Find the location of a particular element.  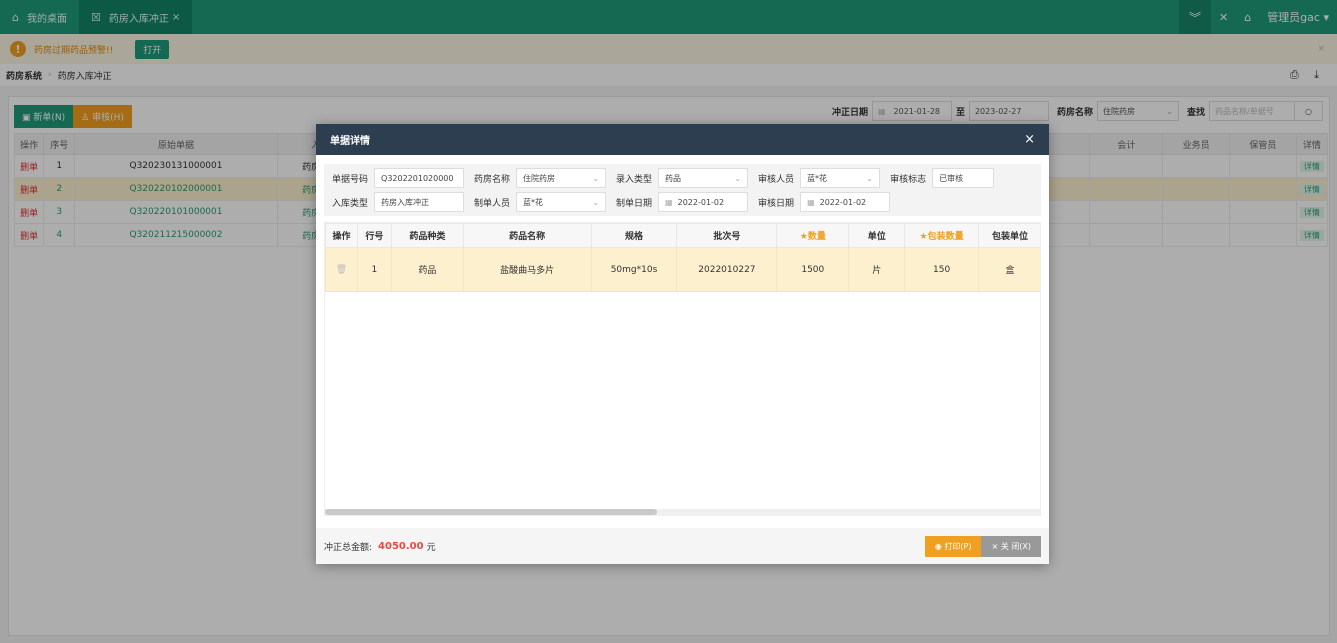

pharmacy-label: 药房名称 is located at coordinates (492, 179).